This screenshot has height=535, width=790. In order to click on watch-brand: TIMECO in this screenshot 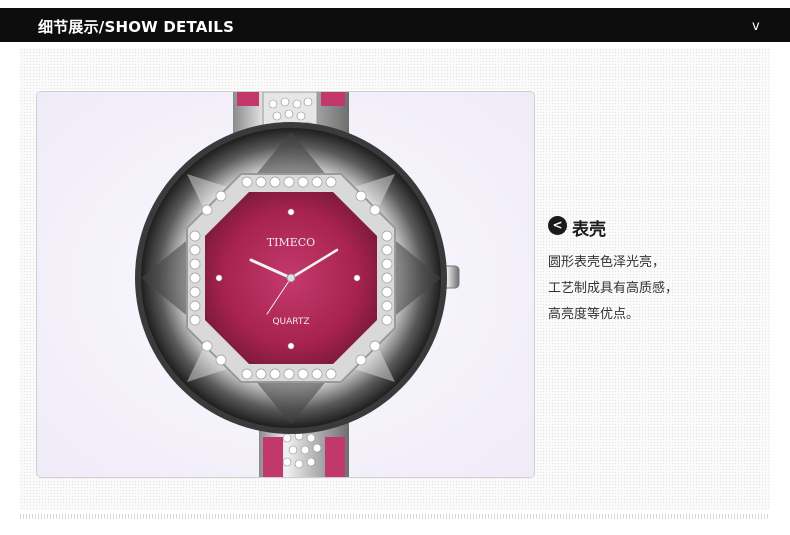, I will do `click(291, 242)`.